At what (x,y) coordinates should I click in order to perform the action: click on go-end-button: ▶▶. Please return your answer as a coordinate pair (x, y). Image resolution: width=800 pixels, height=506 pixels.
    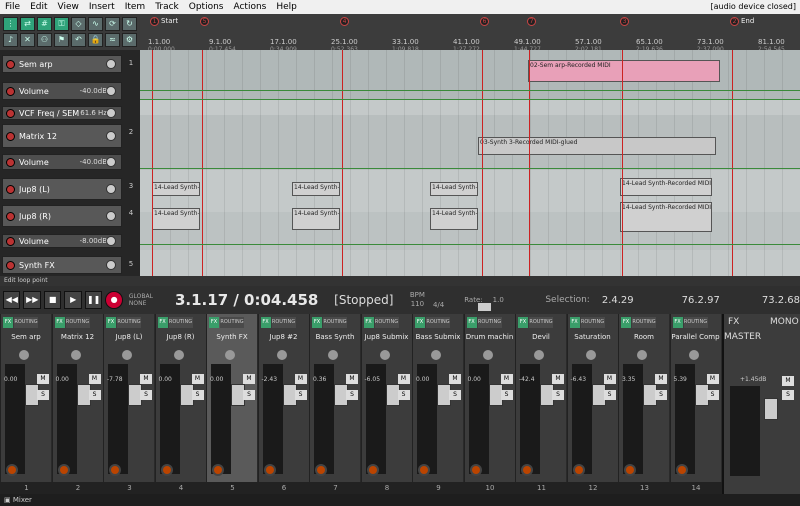
    Looking at the image, I should click on (32, 300).